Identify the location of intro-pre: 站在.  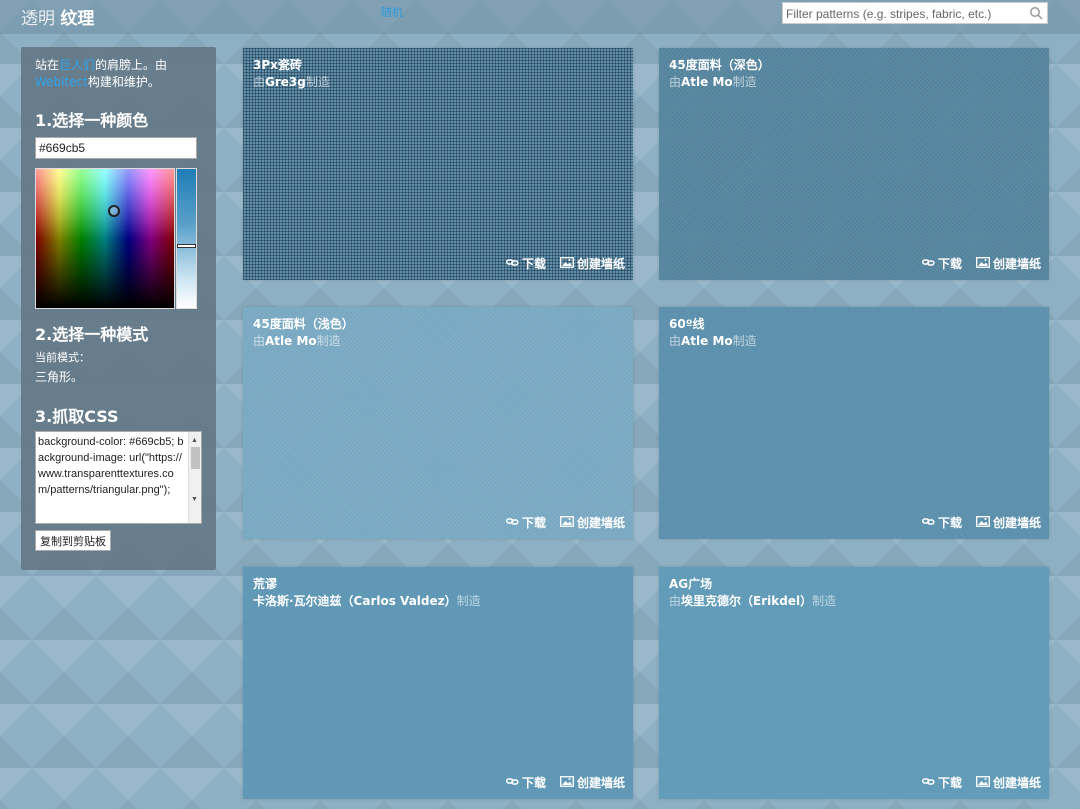
(47, 65).